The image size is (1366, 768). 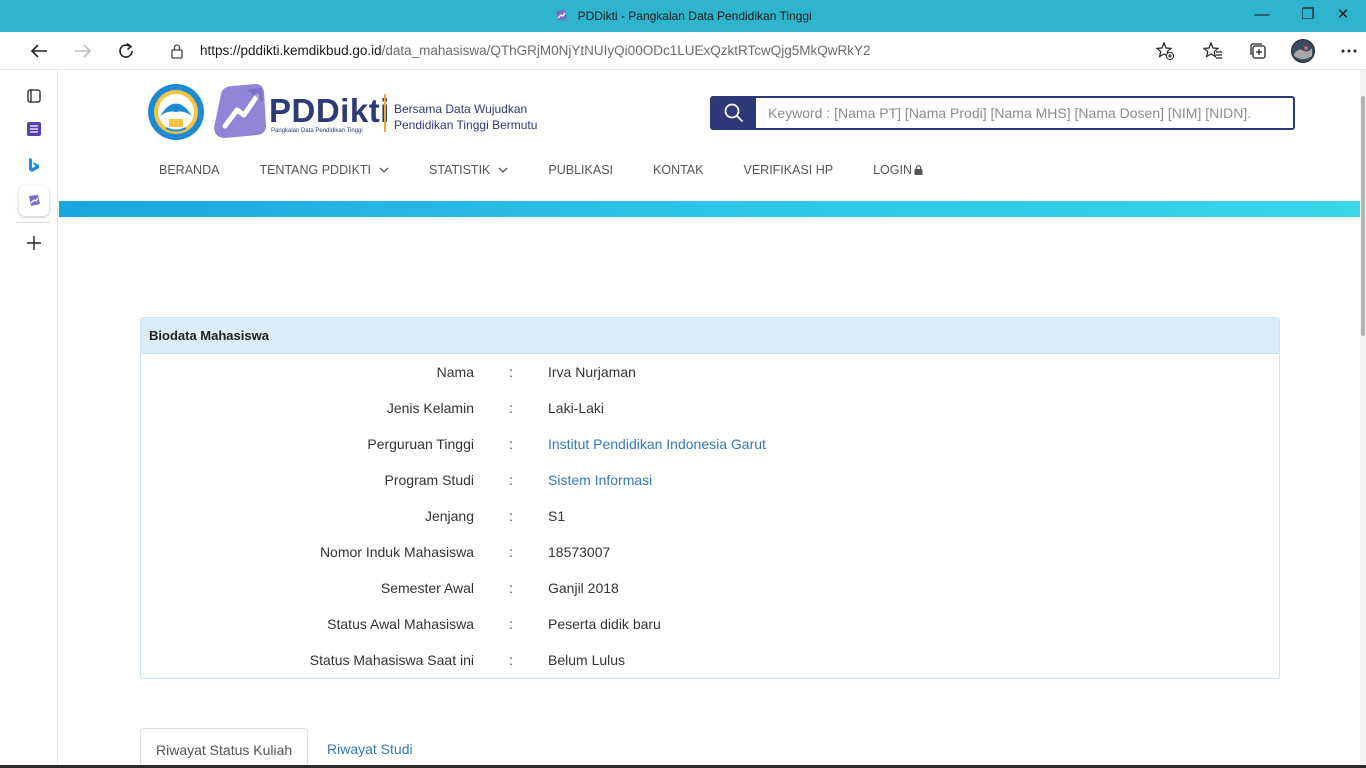 What do you see at coordinates (678, 170) in the screenshot?
I see `nav-kontak: KONTAK` at bounding box center [678, 170].